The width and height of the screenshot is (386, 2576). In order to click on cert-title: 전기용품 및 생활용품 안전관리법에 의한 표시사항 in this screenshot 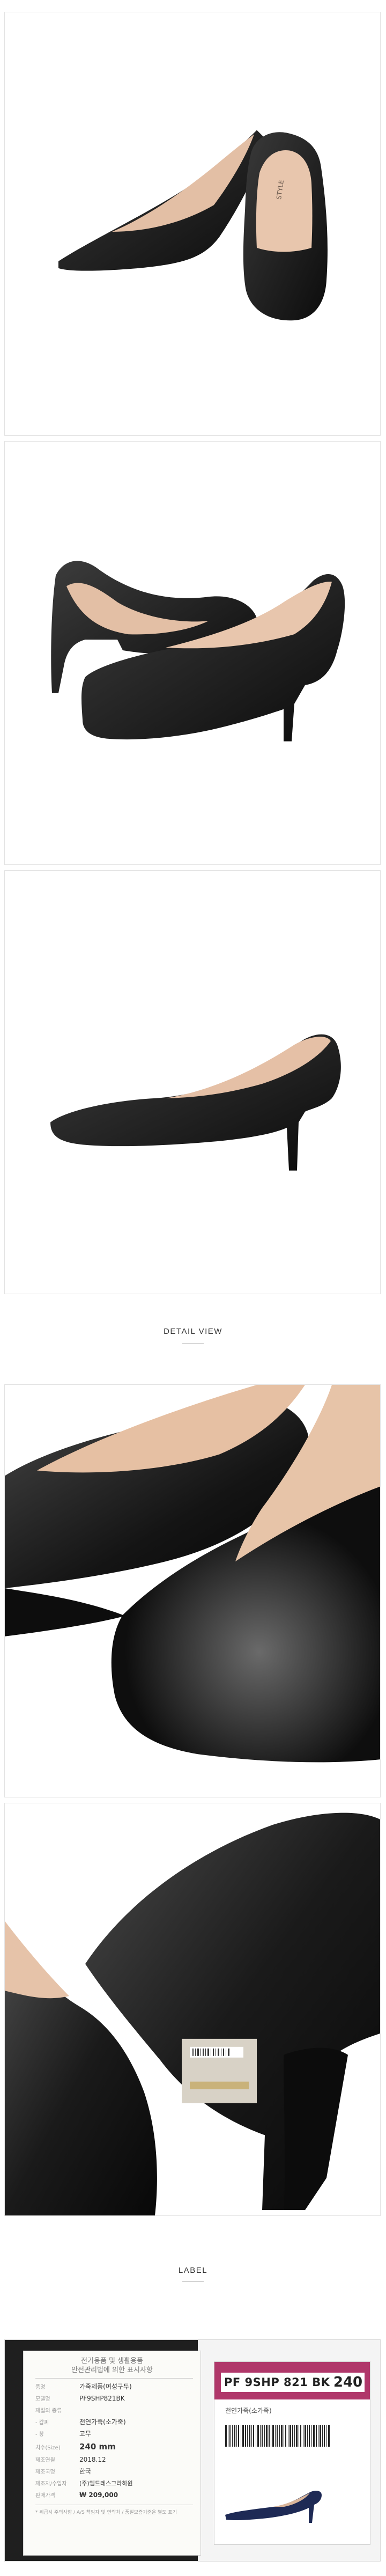, I will do `click(112, 2366)`.